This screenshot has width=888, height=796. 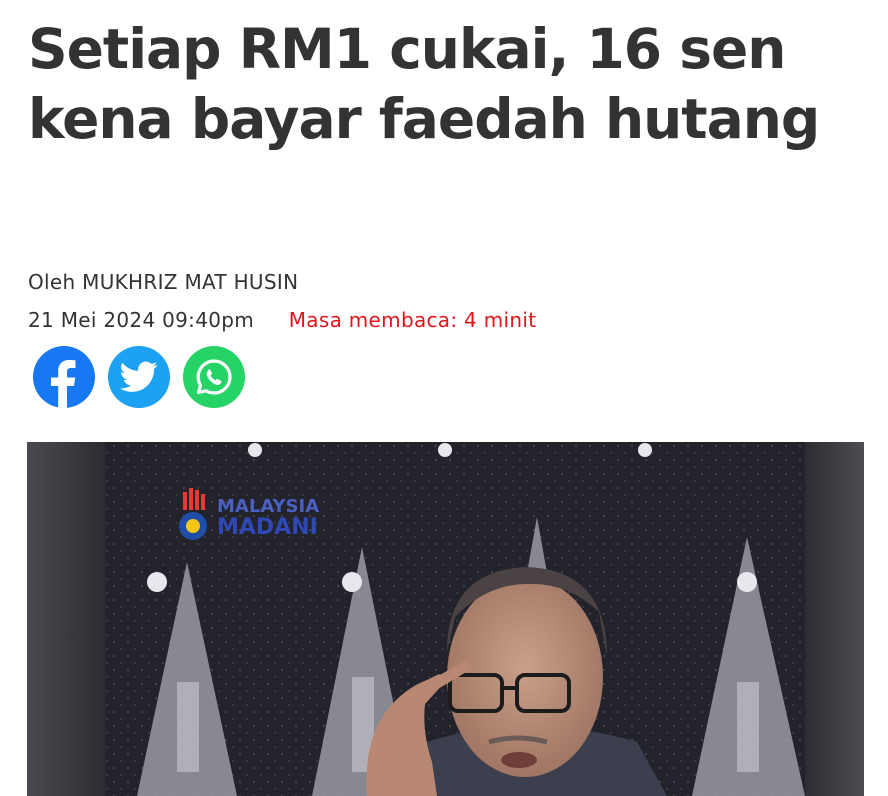 I want to click on facebook-icon, so click(x=63, y=384).